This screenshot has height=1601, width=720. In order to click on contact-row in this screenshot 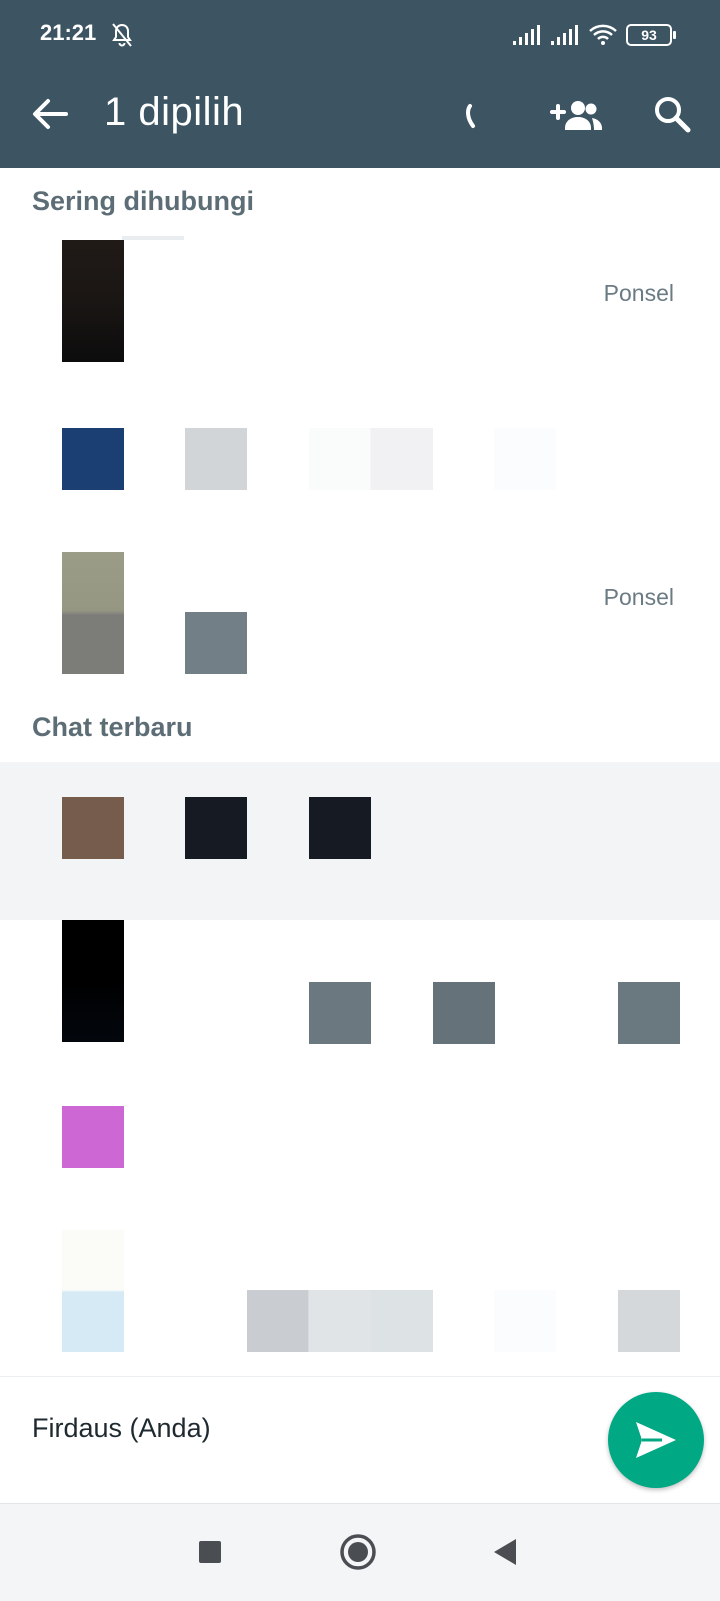, I will do `click(360, 452)`.